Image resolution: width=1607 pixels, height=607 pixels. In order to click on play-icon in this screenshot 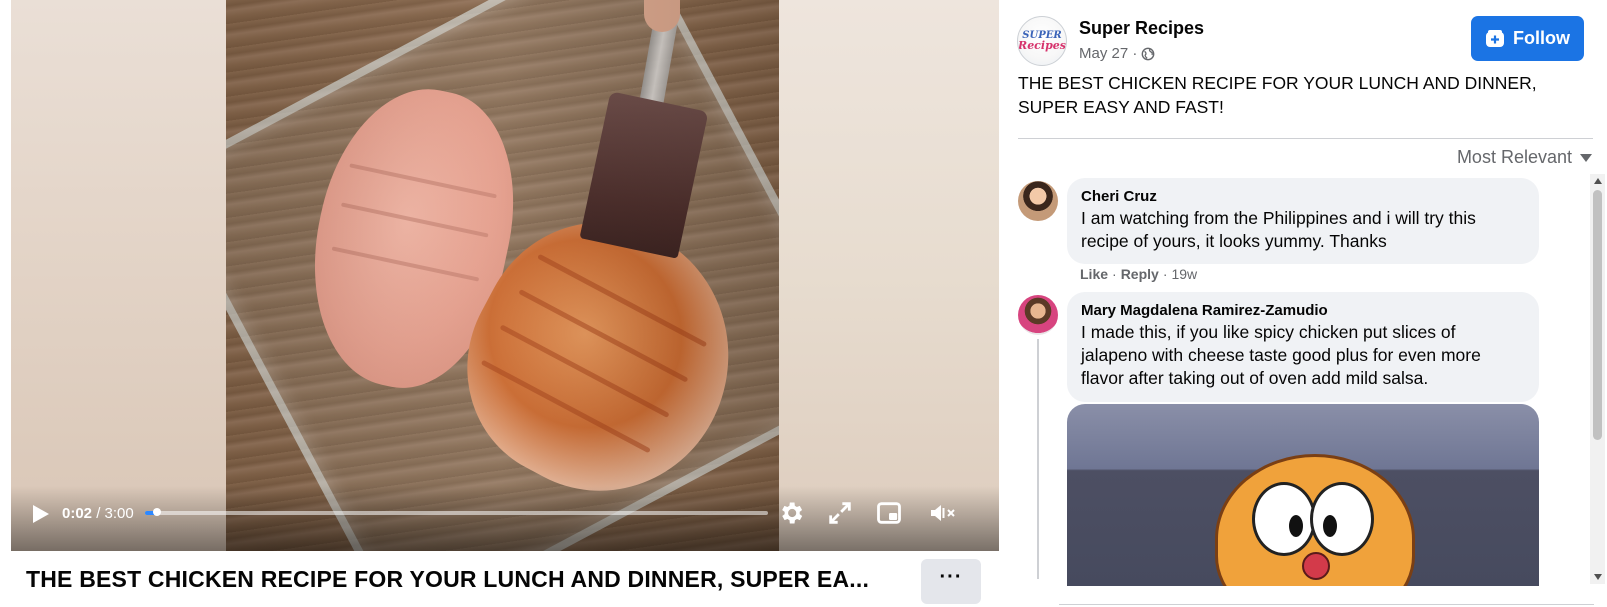, I will do `click(41, 514)`.